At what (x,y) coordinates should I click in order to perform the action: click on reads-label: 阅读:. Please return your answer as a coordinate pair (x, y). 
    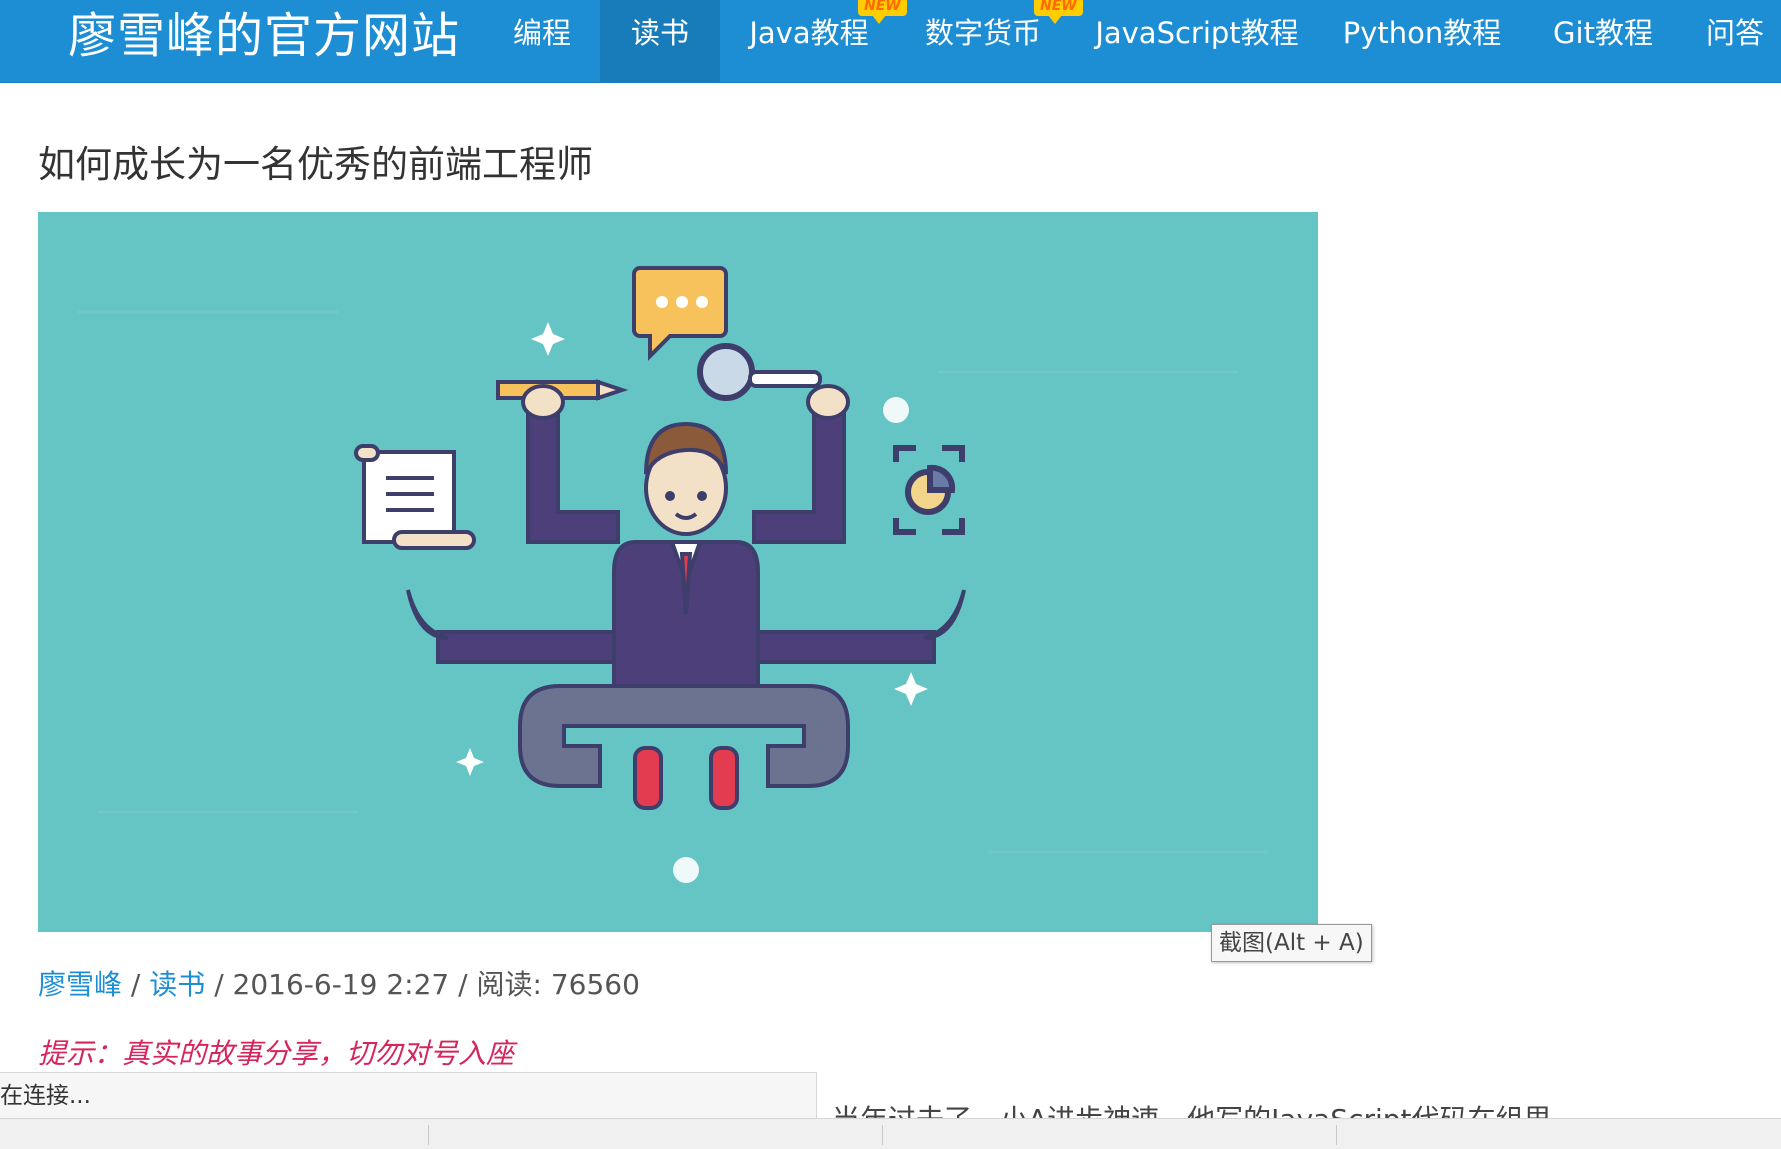
    Looking at the image, I should click on (509, 984).